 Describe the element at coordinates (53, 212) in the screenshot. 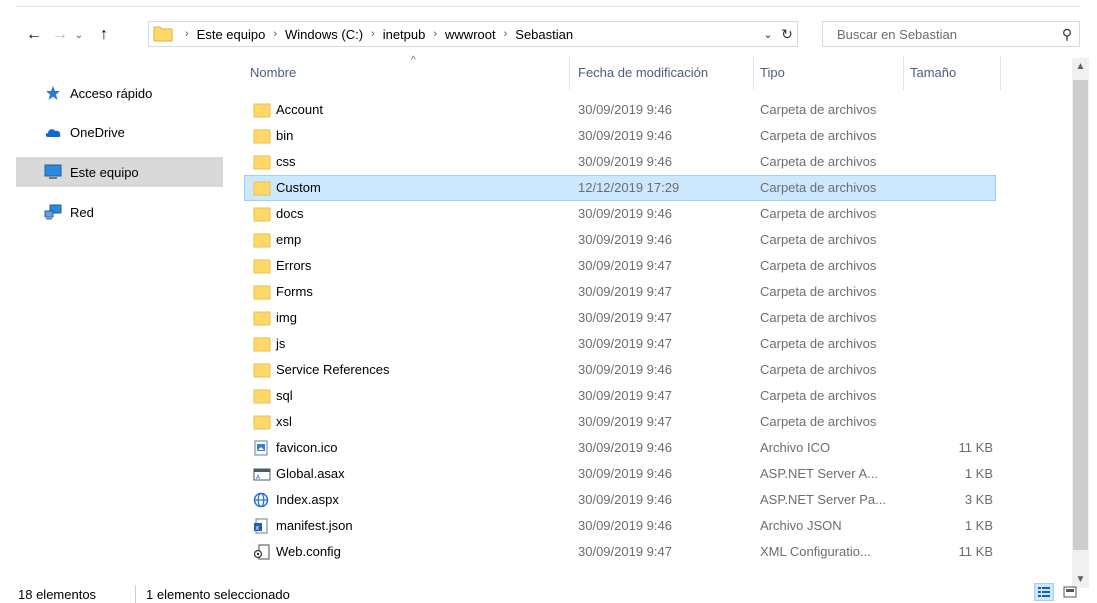

I see `network-icon` at that location.